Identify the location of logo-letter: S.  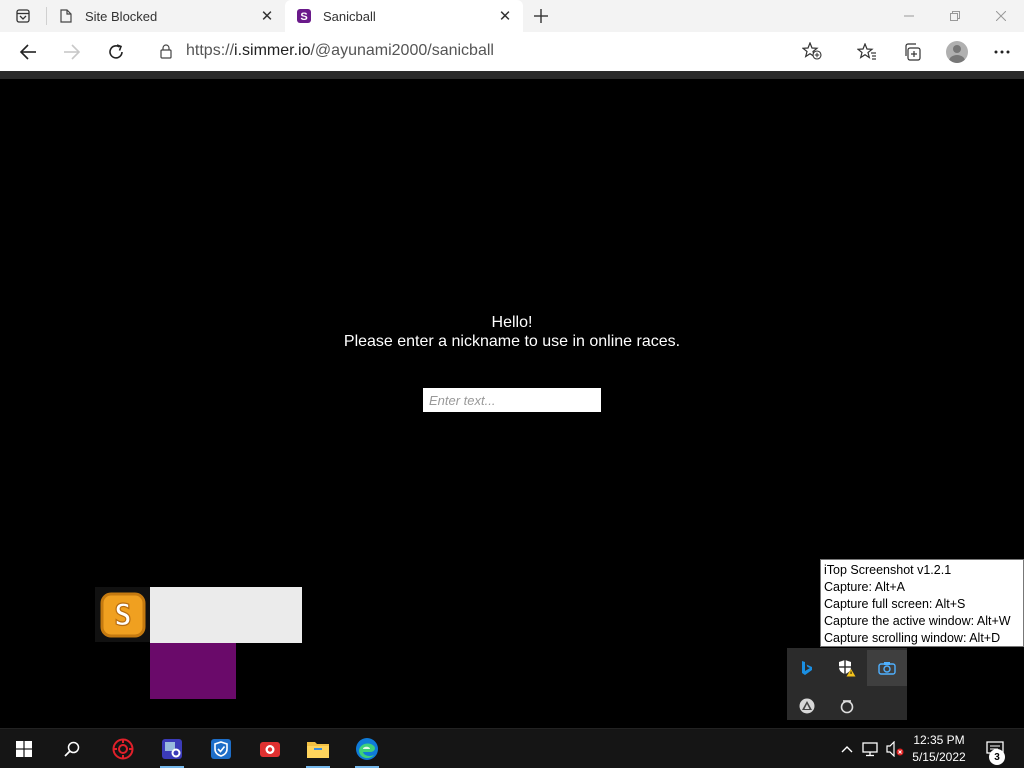
(122, 615).